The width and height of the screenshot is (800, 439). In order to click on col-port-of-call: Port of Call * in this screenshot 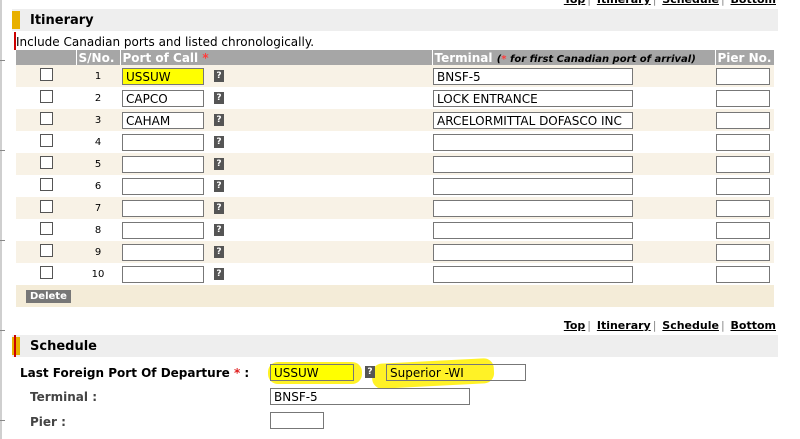, I will do `click(276, 57)`.